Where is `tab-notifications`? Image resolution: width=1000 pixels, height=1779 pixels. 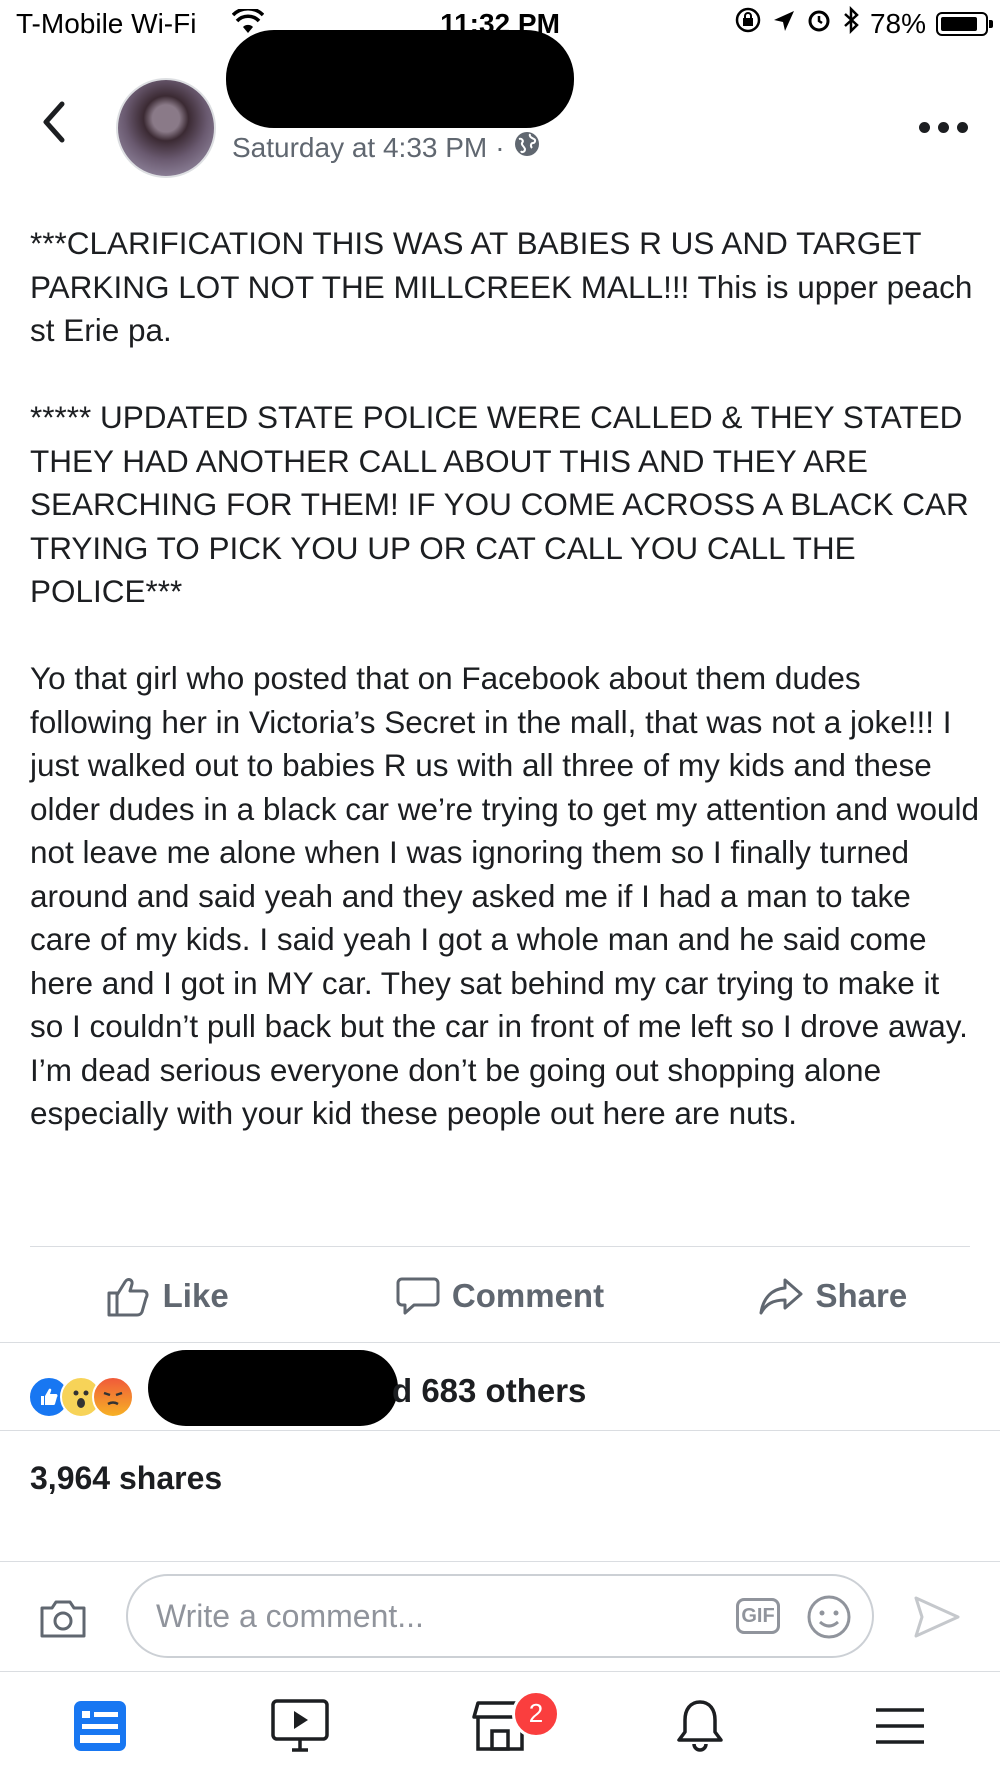
tab-notifications is located at coordinates (700, 1725).